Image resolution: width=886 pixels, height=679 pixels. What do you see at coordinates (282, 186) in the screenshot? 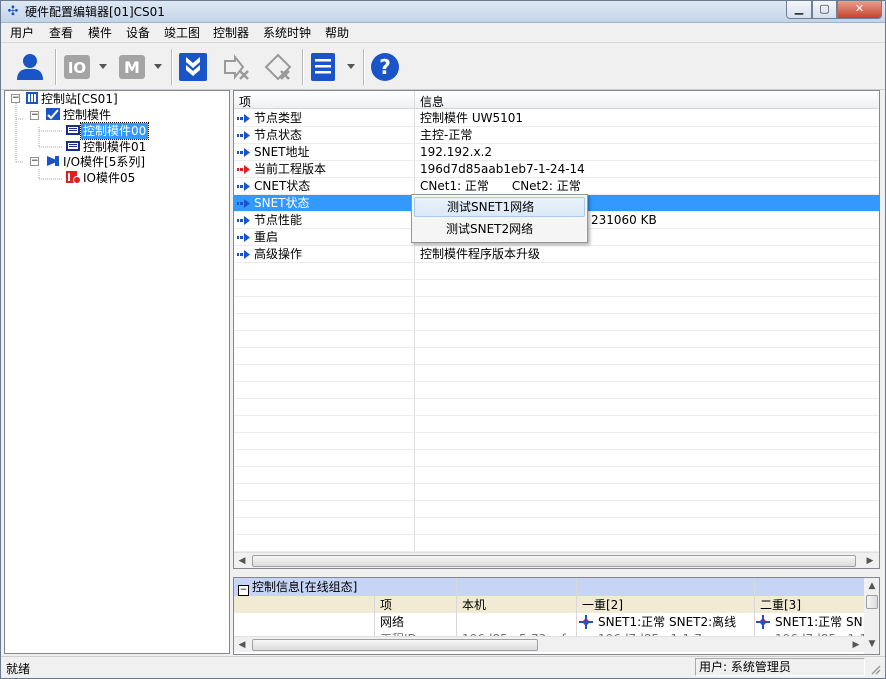
I see `row-key: CNET状态` at bounding box center [282, 186].